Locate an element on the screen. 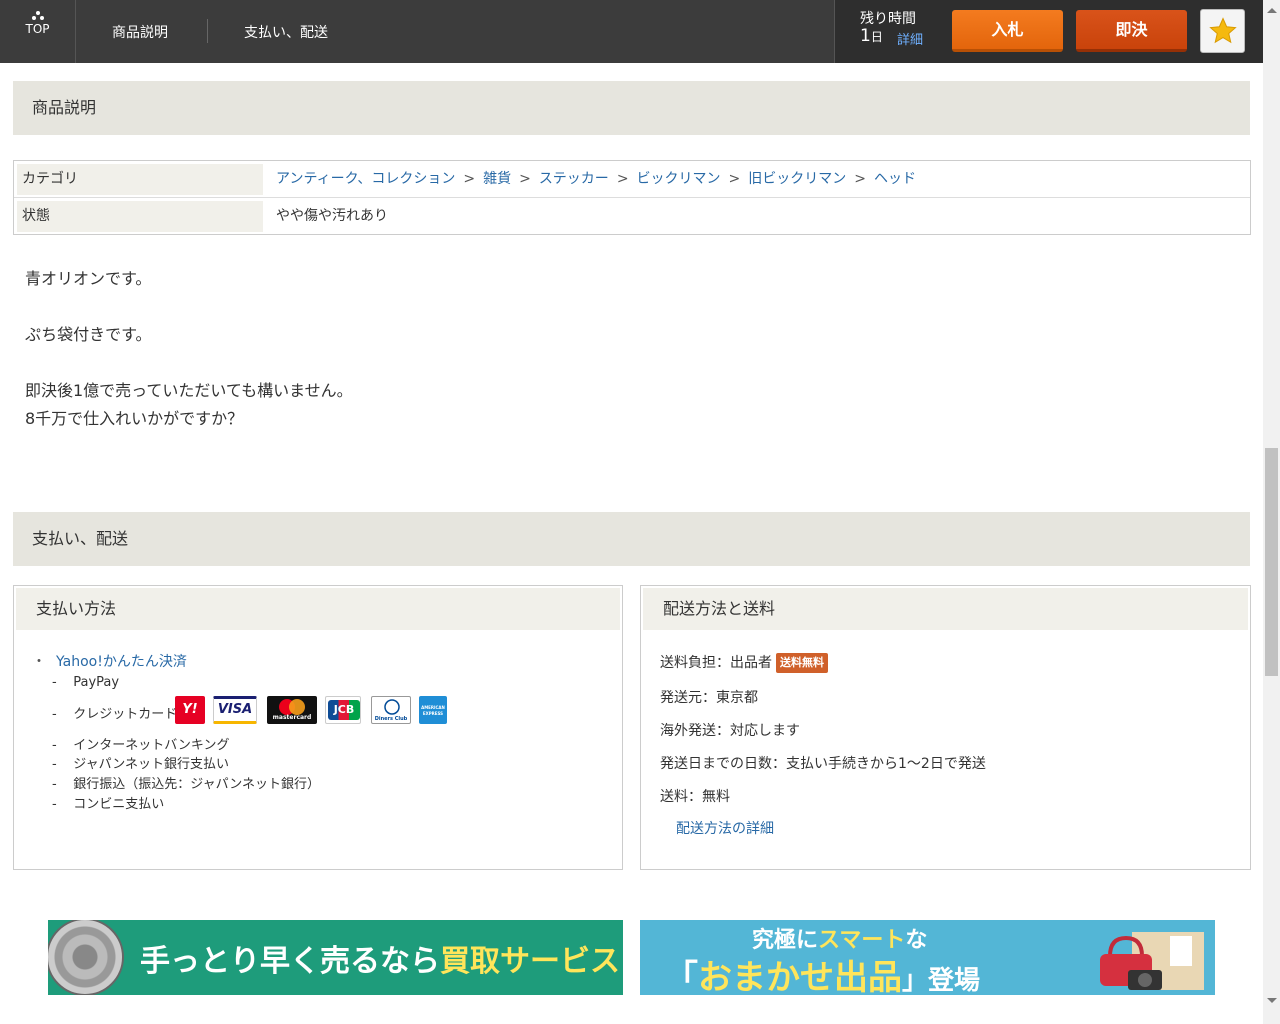 Image resolution: width=1280 pixels, height=1024 pixels. payment-box-title: 支払い方法 is located at coordinates (318, 609).